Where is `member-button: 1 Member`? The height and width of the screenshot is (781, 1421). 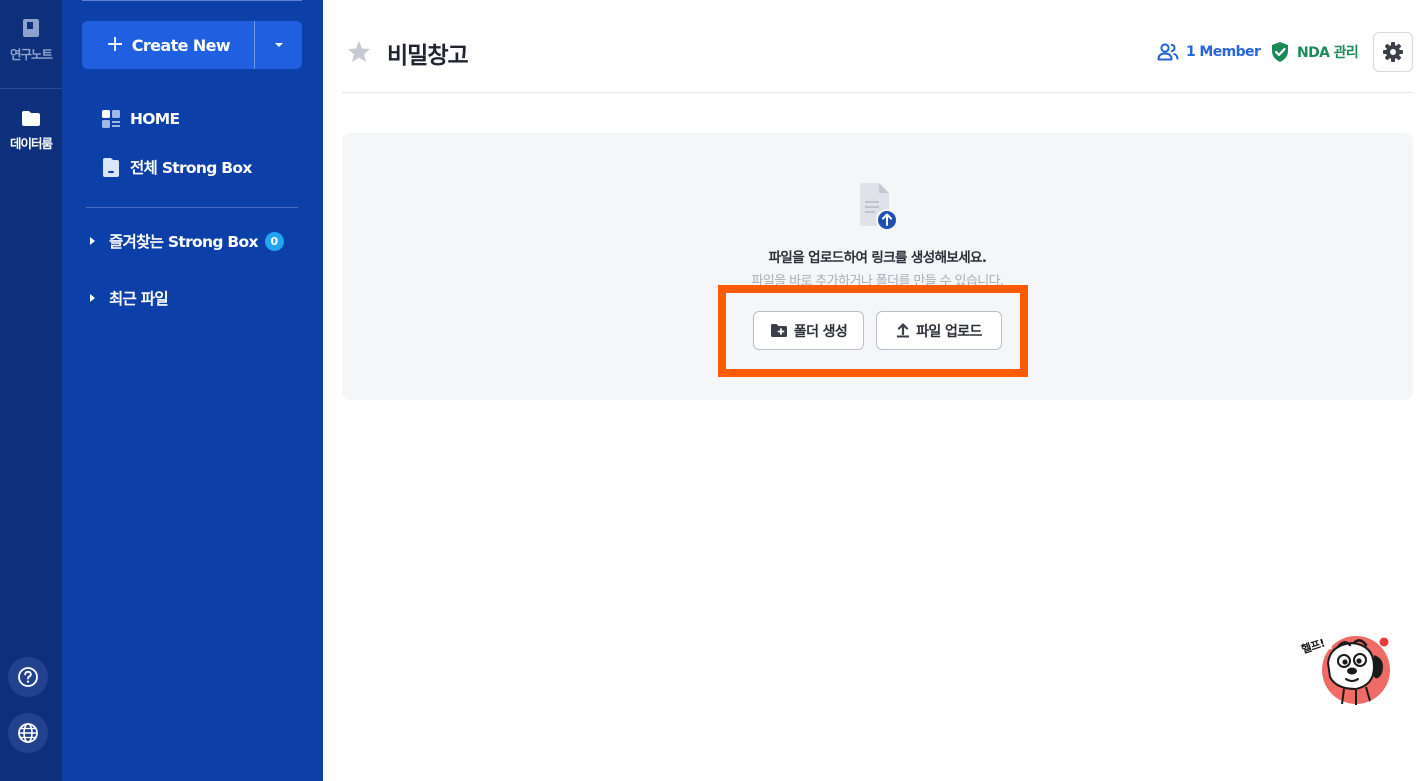 member-button: 1 Member is located at coordinates (1209, 52).